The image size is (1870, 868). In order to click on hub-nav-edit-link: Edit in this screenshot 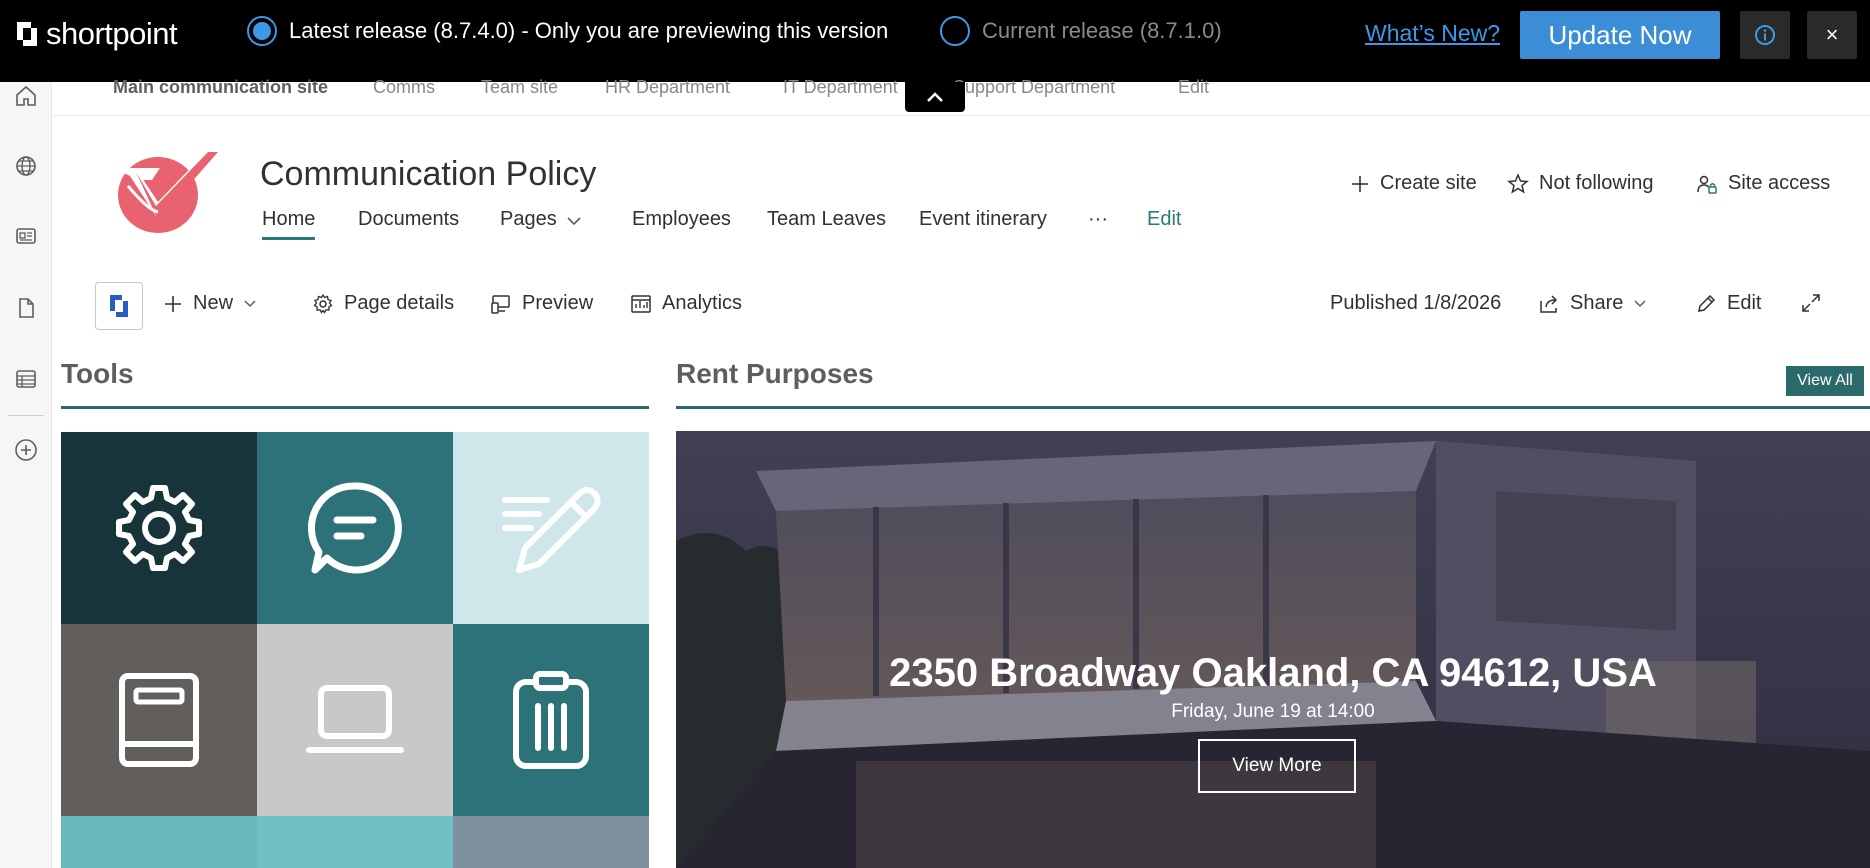, I will do `click(1193, 87)`.